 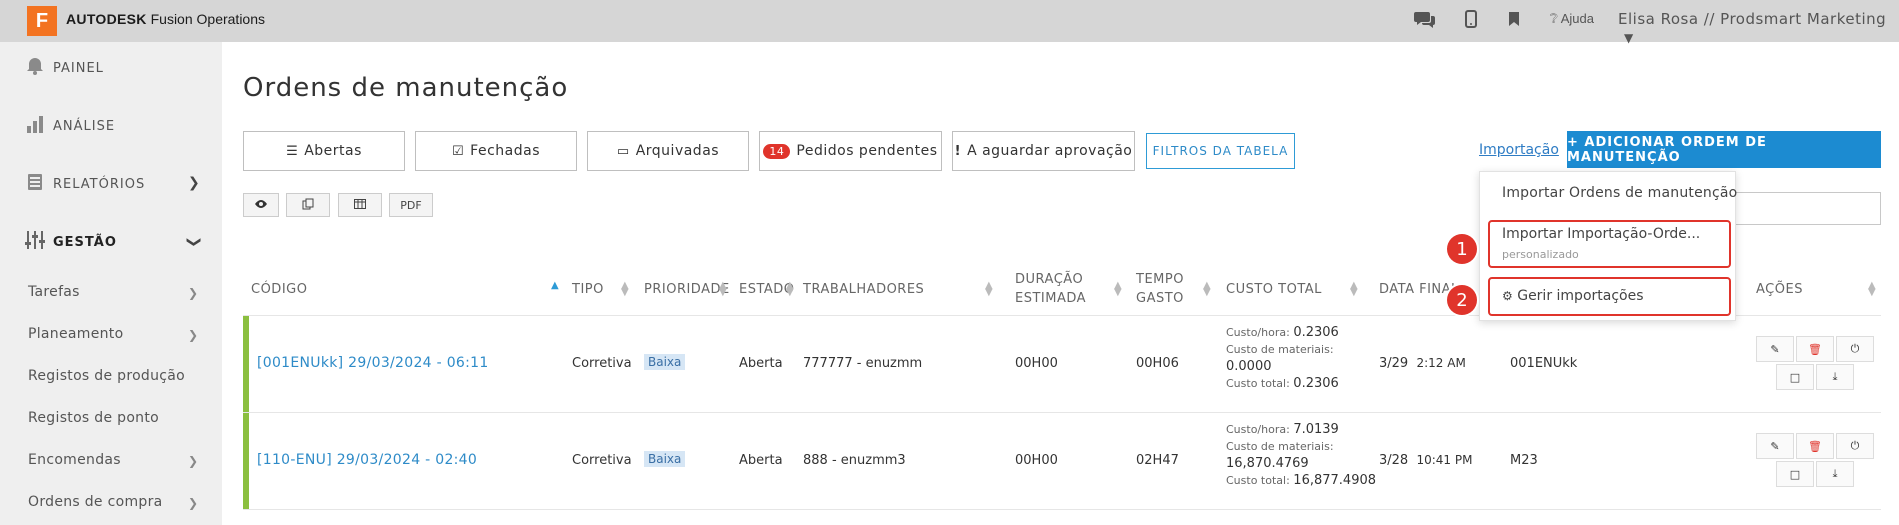 What do you see at coordinates (54, 292) in the screenshot?
I see `sidebar-subitem-tarefas: Tarefas` at bounding box center [54, 292].